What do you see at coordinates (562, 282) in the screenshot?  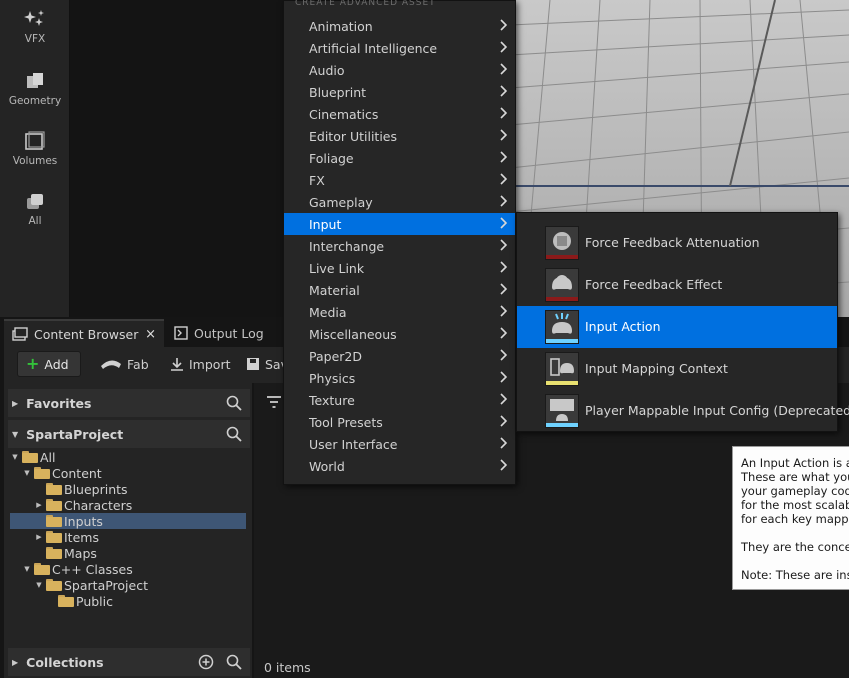 I see `asset-glyph` at bounding box center [562, 282].